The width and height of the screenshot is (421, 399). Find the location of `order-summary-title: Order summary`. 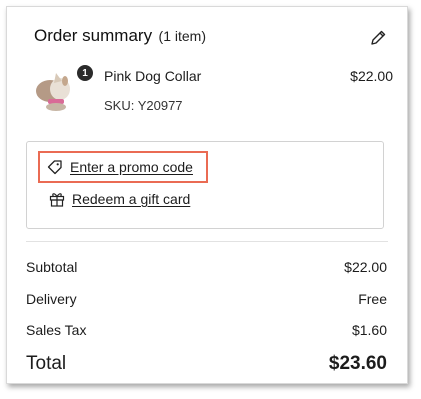

order-summary-title: Order summary is located at coordinates (93, 35).